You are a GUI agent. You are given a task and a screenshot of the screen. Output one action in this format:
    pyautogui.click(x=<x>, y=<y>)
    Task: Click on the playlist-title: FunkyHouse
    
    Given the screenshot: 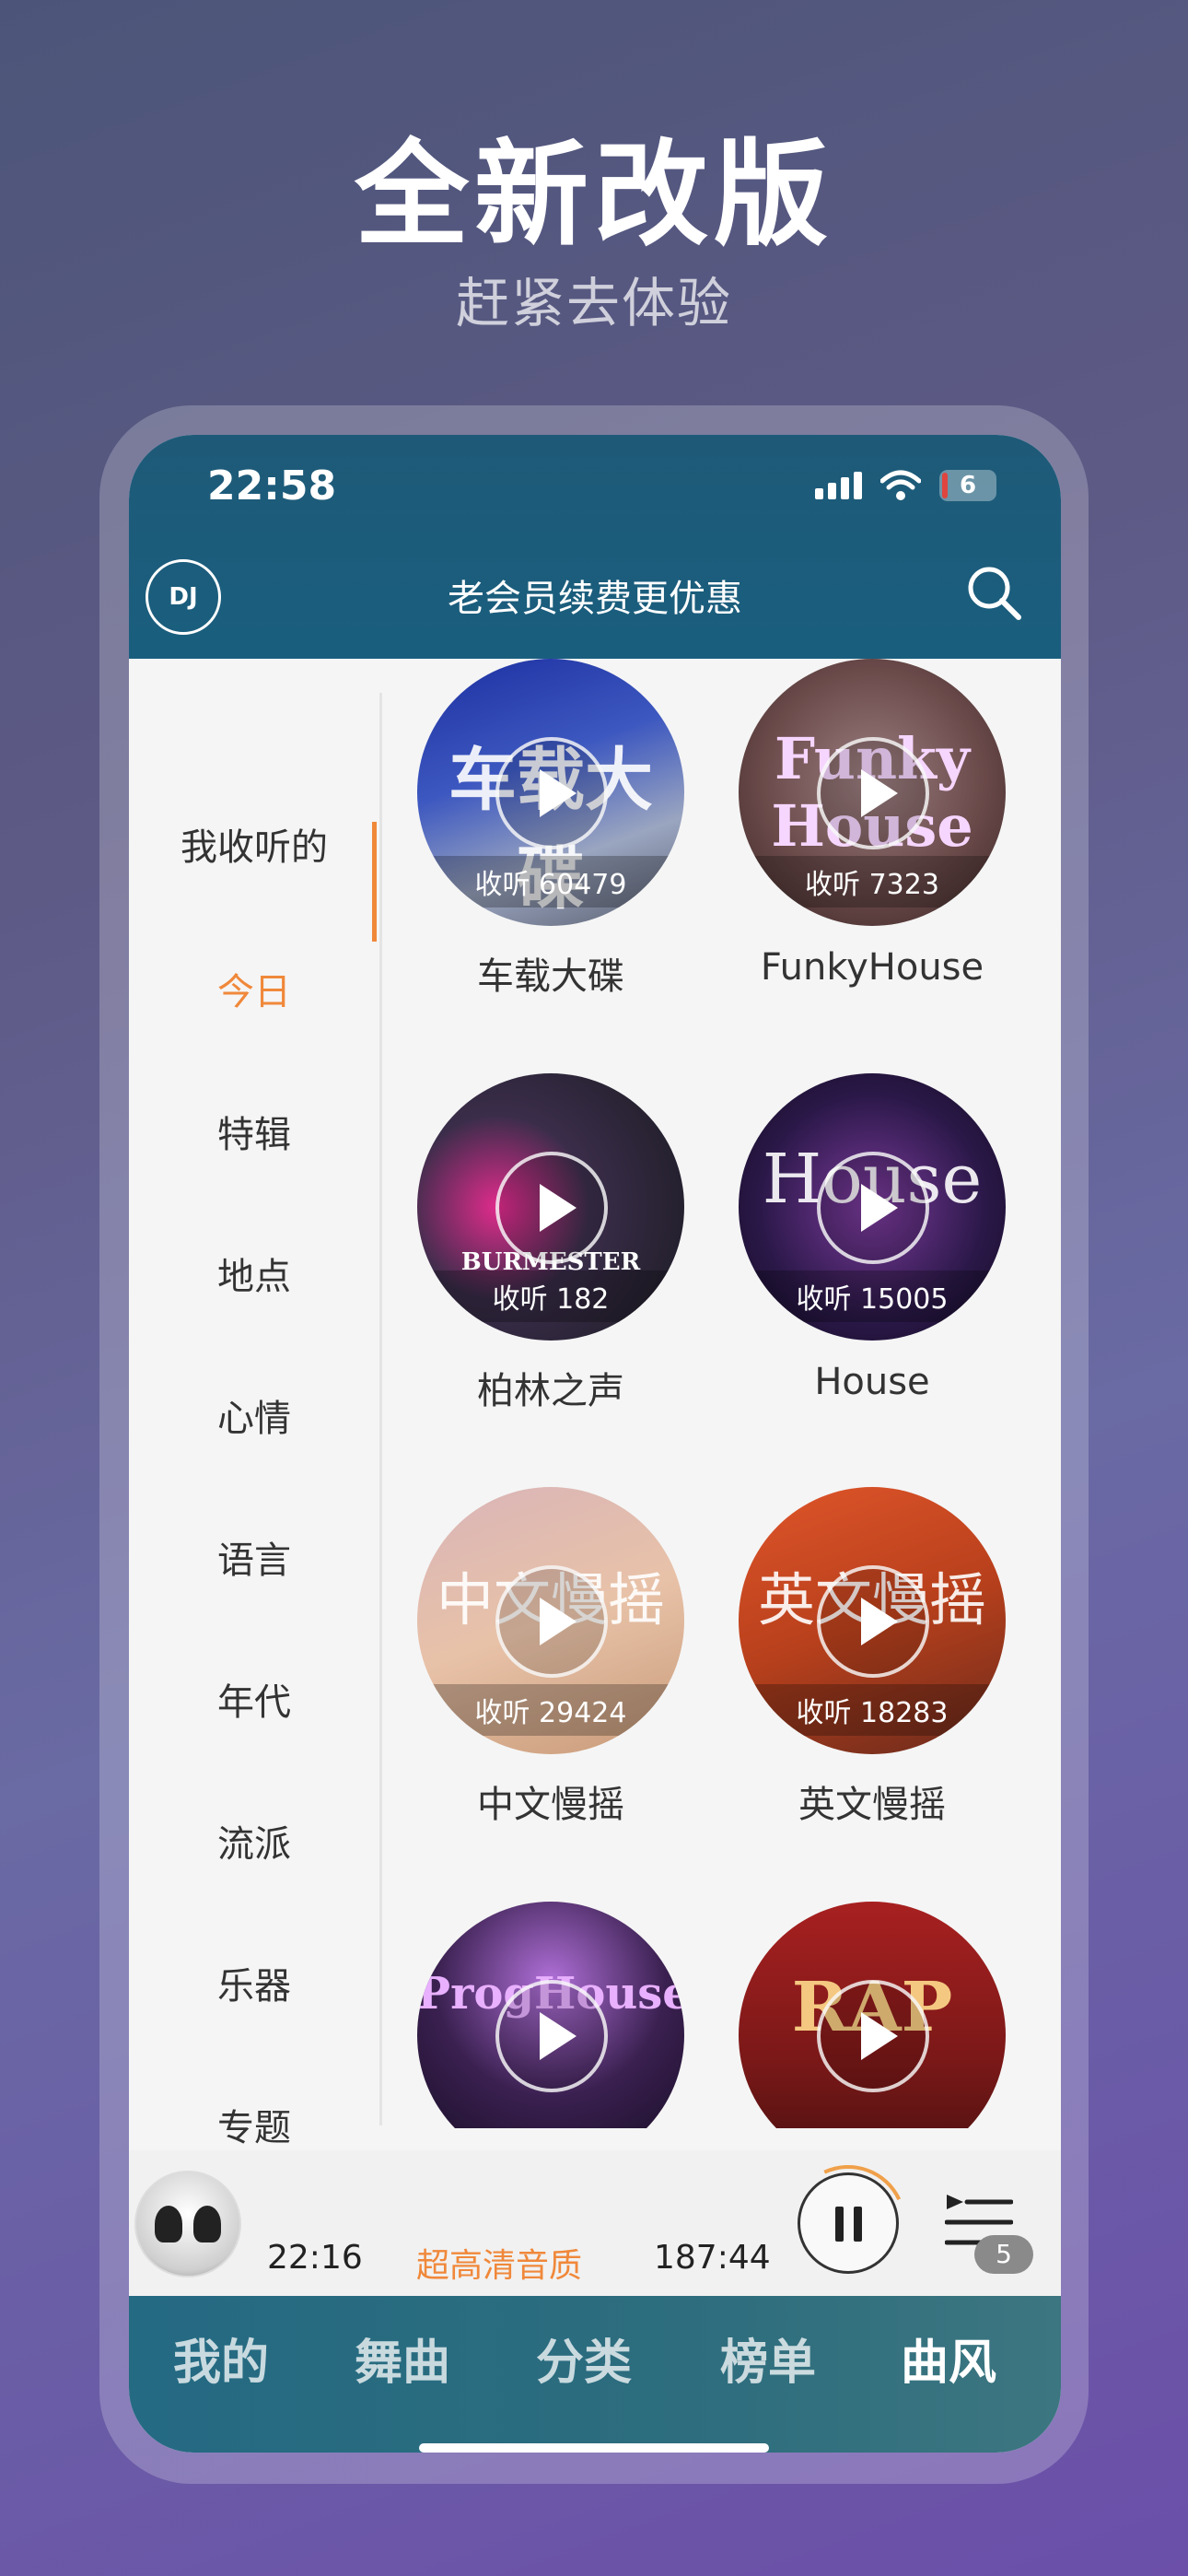 What is the action you would take?
    pyautogui.click(x=872, y=967)
    